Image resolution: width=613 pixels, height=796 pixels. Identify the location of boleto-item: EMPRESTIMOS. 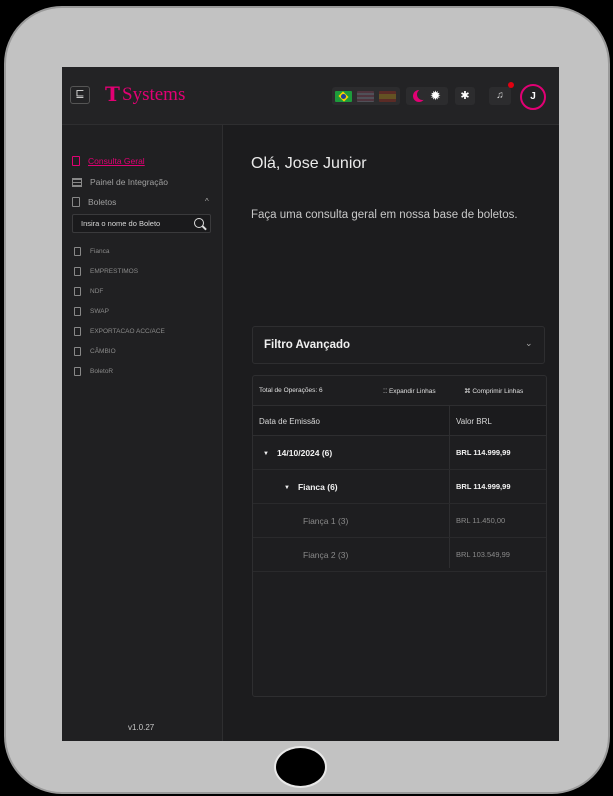
(106, 271).